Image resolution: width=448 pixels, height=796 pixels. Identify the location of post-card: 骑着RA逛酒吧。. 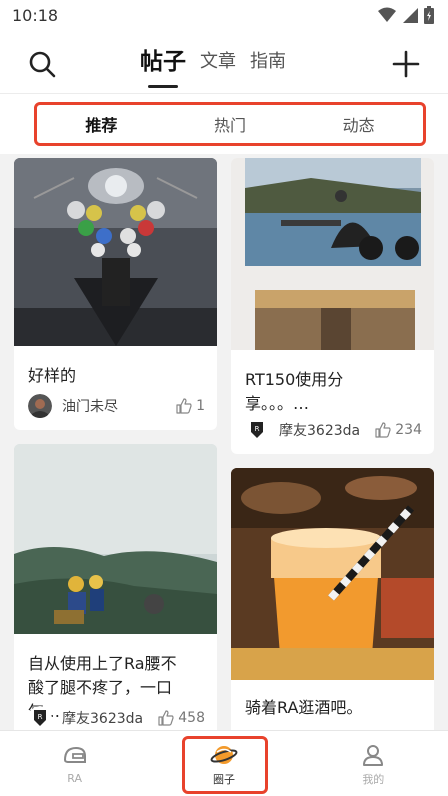
(332, 599).